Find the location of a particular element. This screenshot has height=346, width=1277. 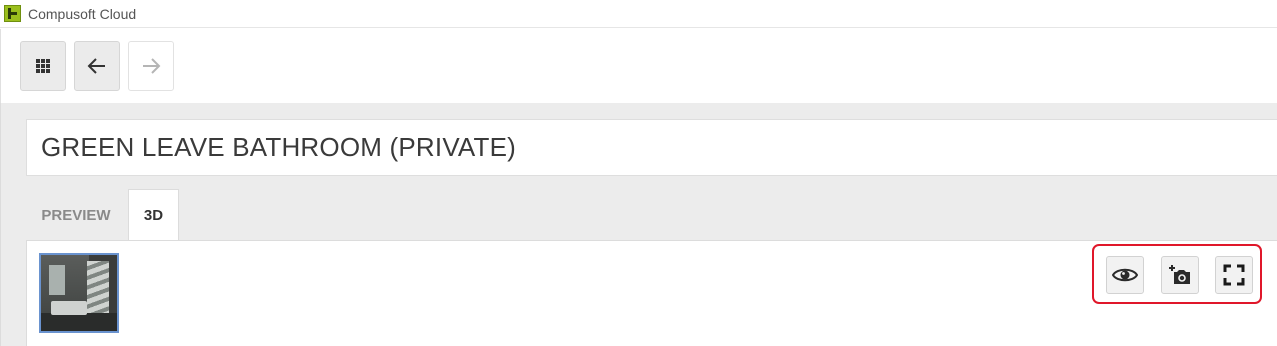

arrow-right-icon is located at coordinates (152, 66).